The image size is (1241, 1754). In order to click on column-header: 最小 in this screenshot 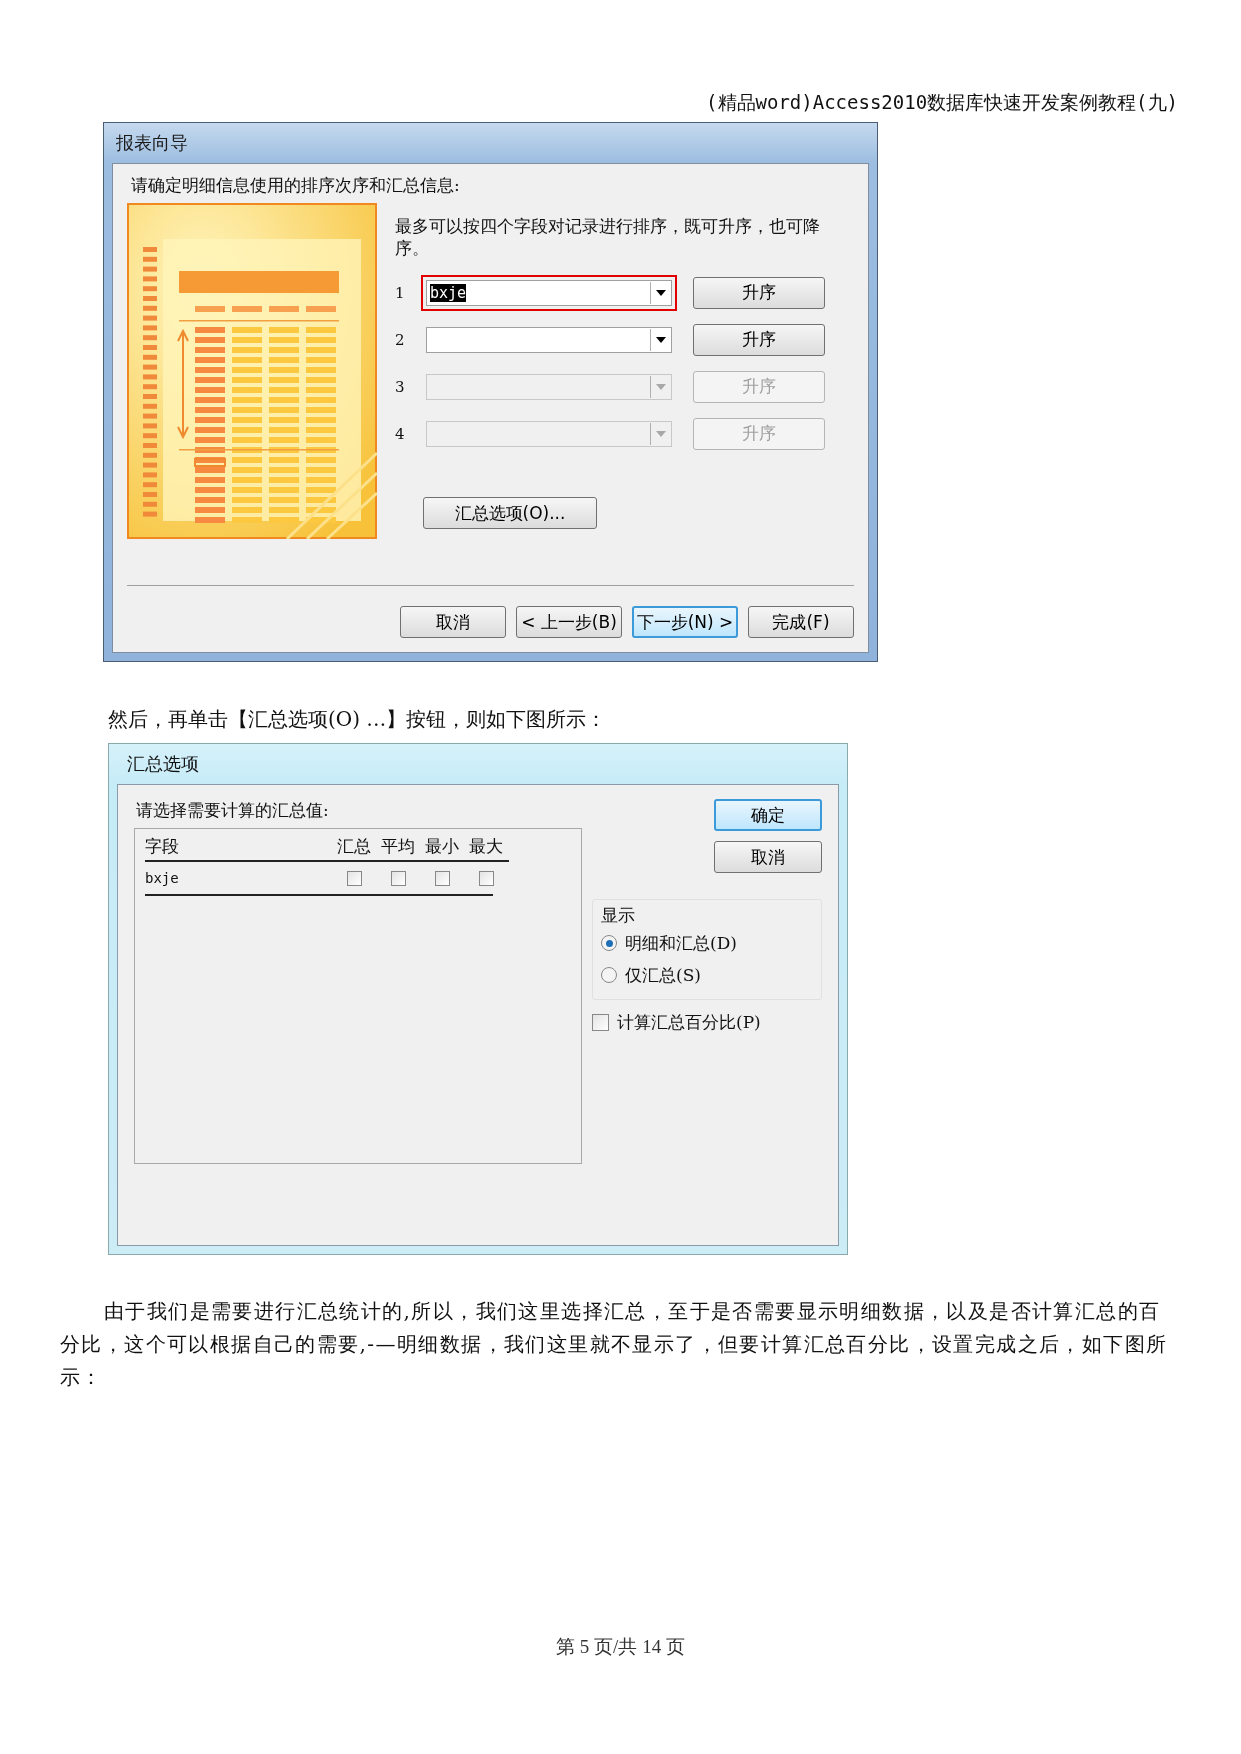, I will do `click(442, 846)`.